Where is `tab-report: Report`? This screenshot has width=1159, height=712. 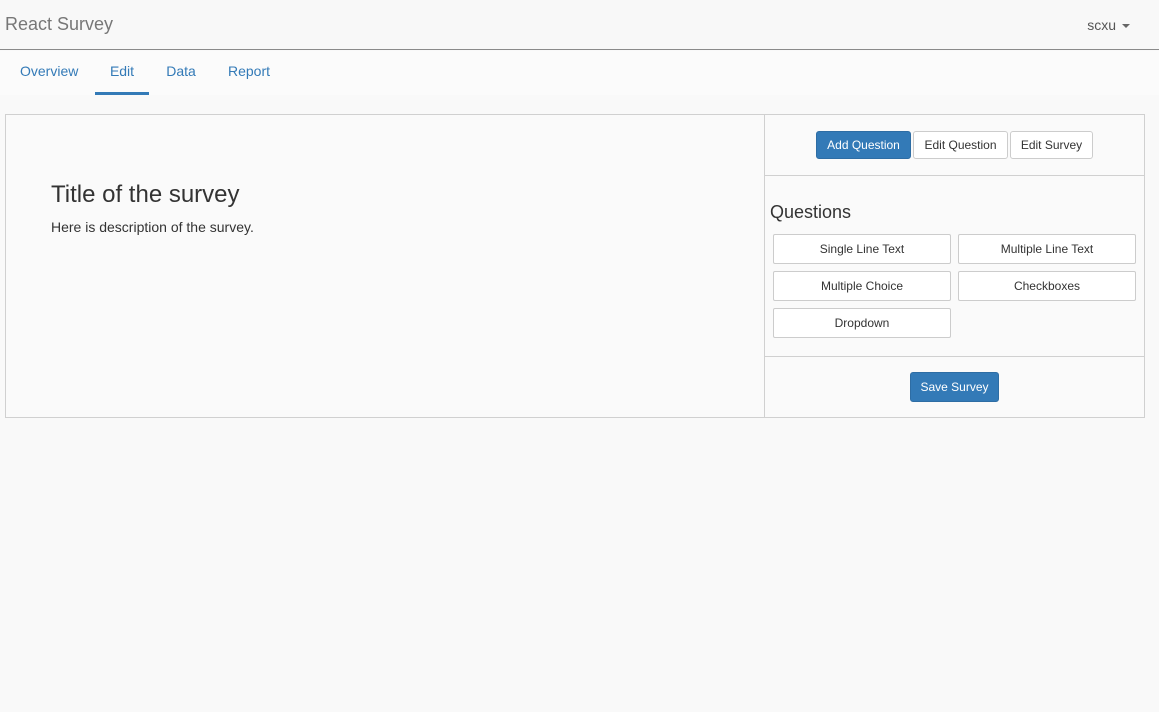
tab-report: Report is located at coordinates (249, 71).